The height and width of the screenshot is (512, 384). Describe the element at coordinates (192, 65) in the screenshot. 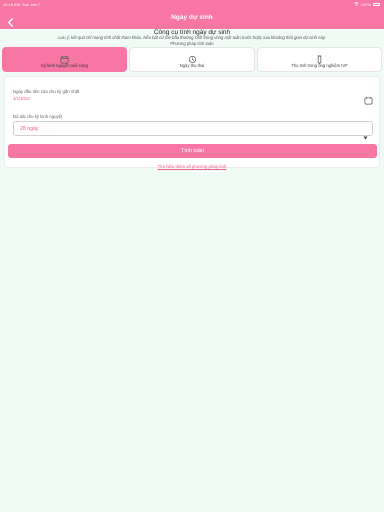

I see `tab-label: Ngày thụ thai` at that location.